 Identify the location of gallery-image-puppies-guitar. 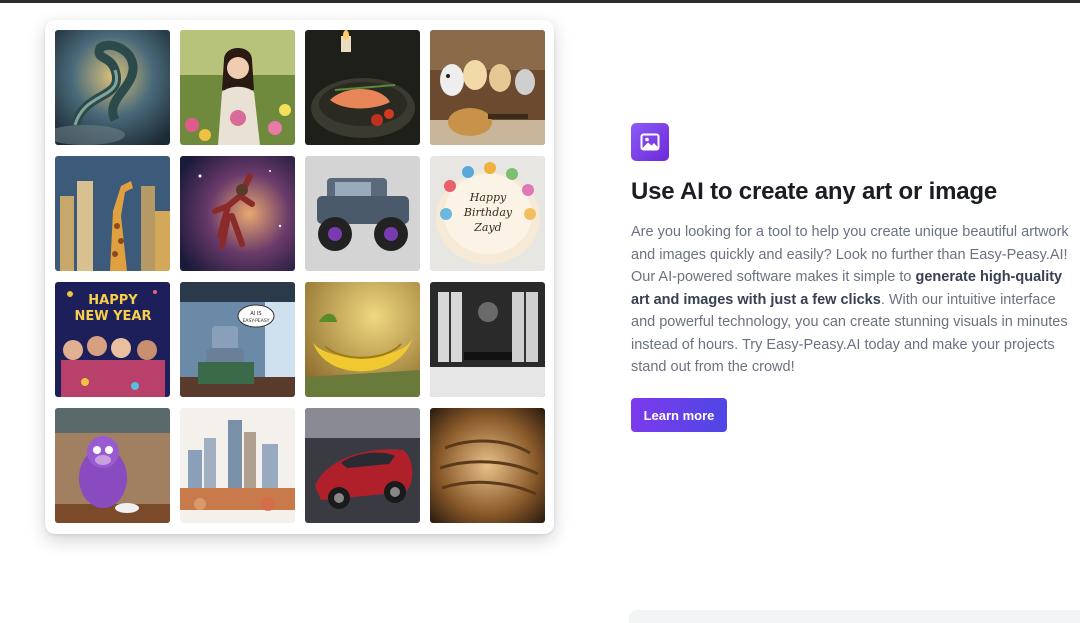
(487, 87).